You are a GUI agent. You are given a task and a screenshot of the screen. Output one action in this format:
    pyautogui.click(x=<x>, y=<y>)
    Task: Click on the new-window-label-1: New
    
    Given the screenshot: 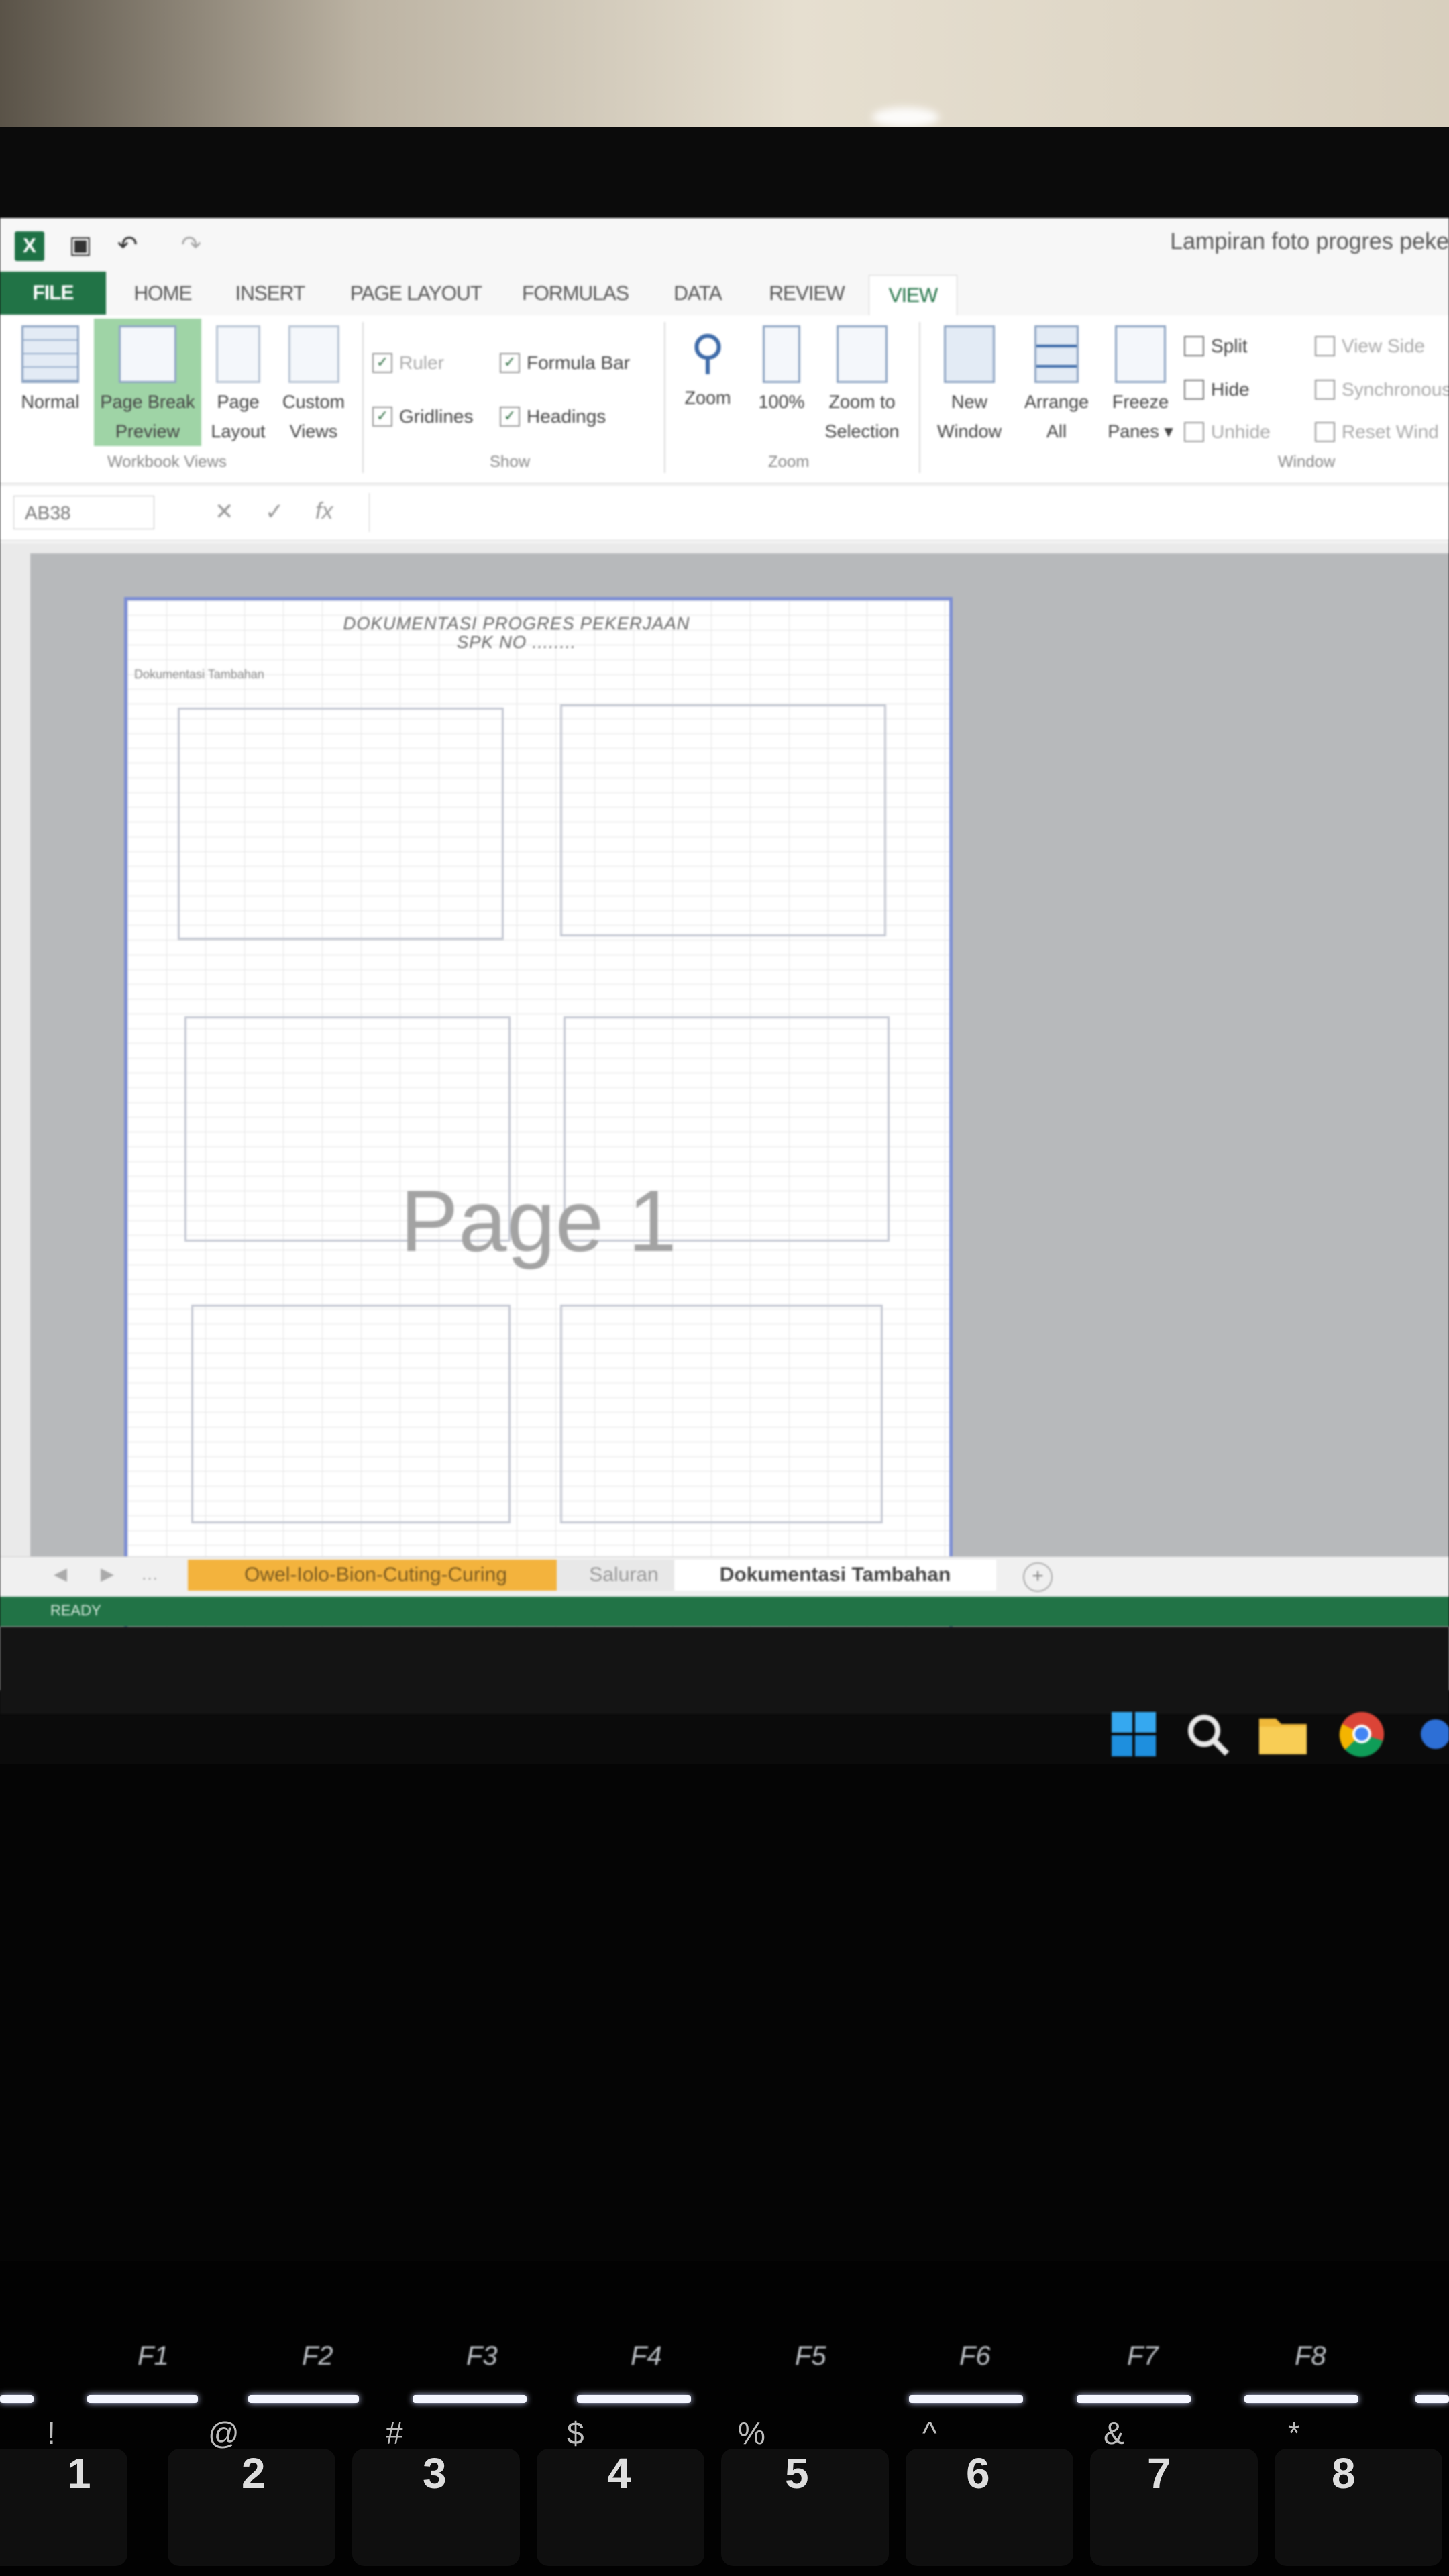 What is the action you would take?
    pyautogui.click(x=969, y=402)
    